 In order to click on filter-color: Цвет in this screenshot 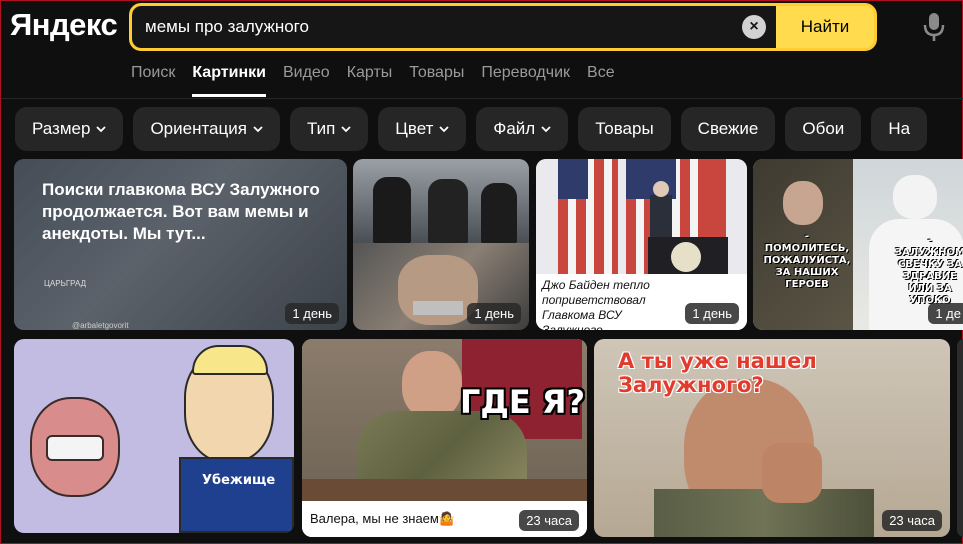, I will do `click(422, 129)`.